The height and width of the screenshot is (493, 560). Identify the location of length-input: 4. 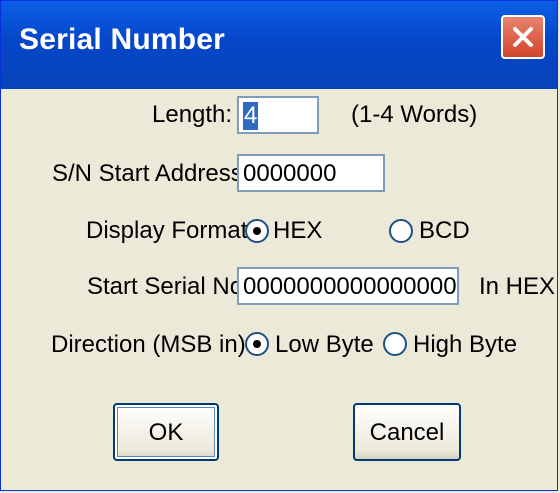
(278, 115).